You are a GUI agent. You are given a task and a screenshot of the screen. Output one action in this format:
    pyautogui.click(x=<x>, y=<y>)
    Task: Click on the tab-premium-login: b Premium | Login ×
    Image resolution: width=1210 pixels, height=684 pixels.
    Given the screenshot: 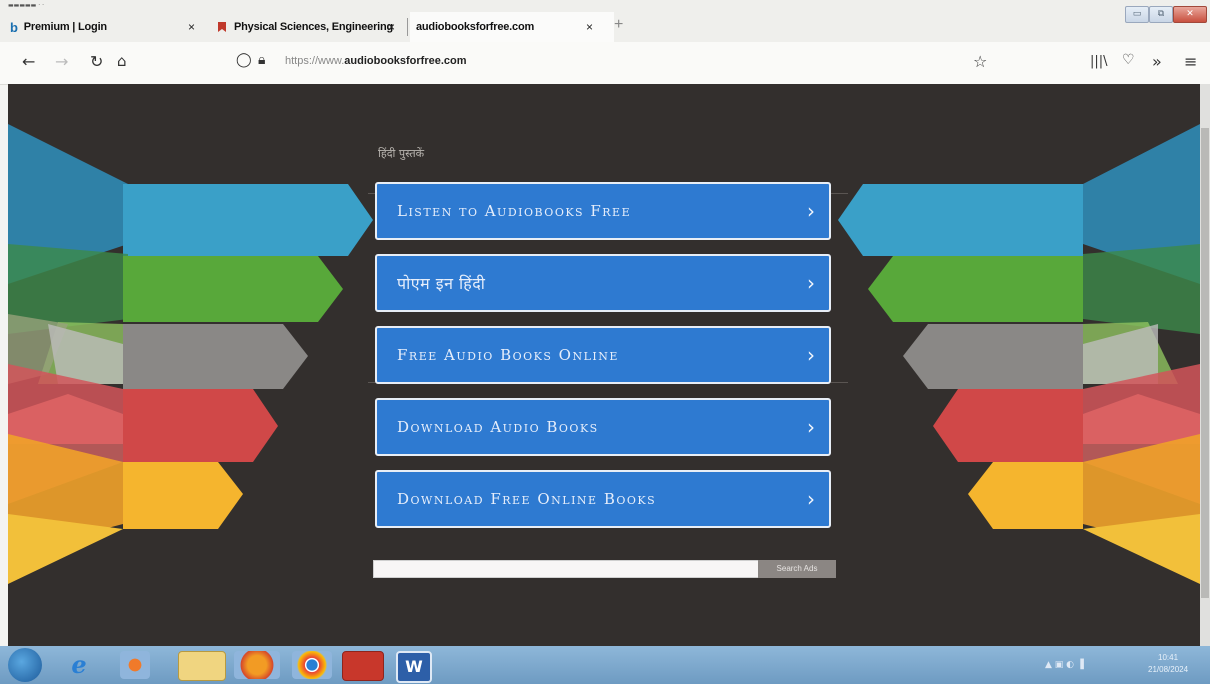 What is the action you would take?
    pyautogui.click(x=107, y=27)
    